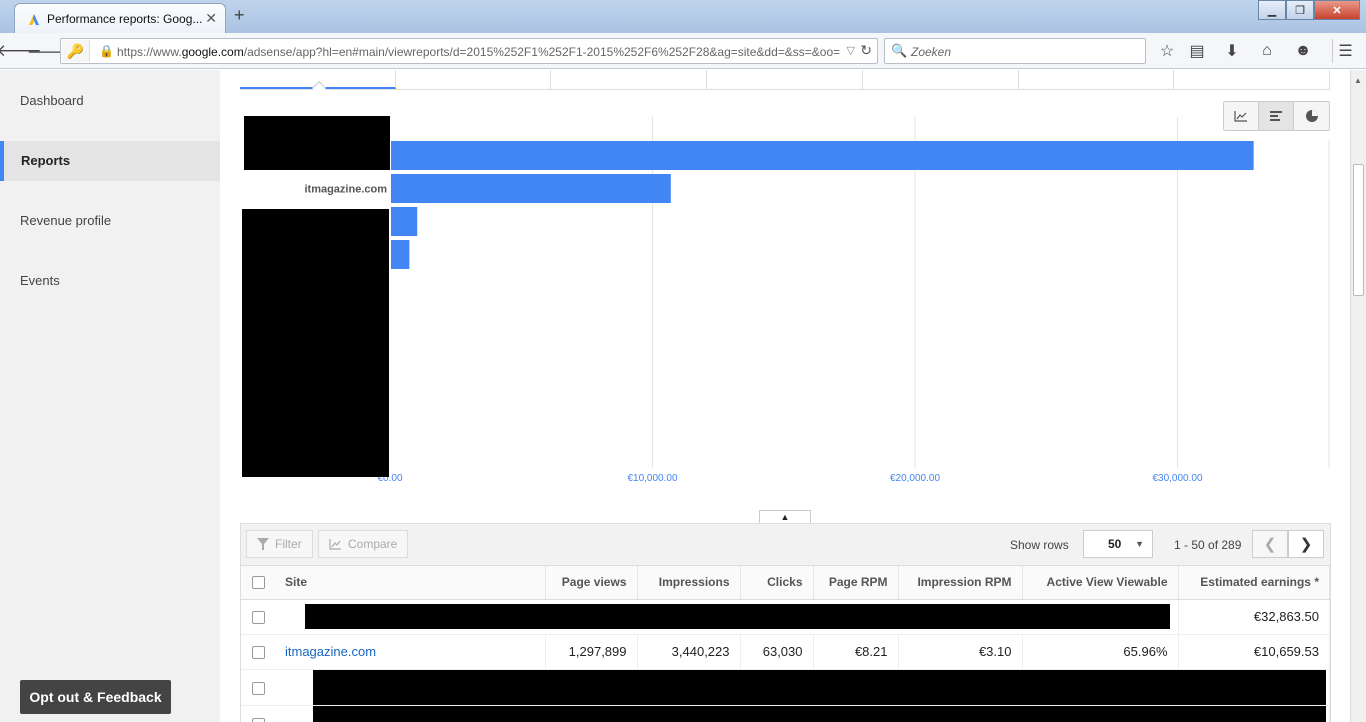 The width and height of the screenshot is (1366, 722). Describe the element at coordinates (211, 18) in the screenshot. I see `tab-close-icon: ✕` at that location.